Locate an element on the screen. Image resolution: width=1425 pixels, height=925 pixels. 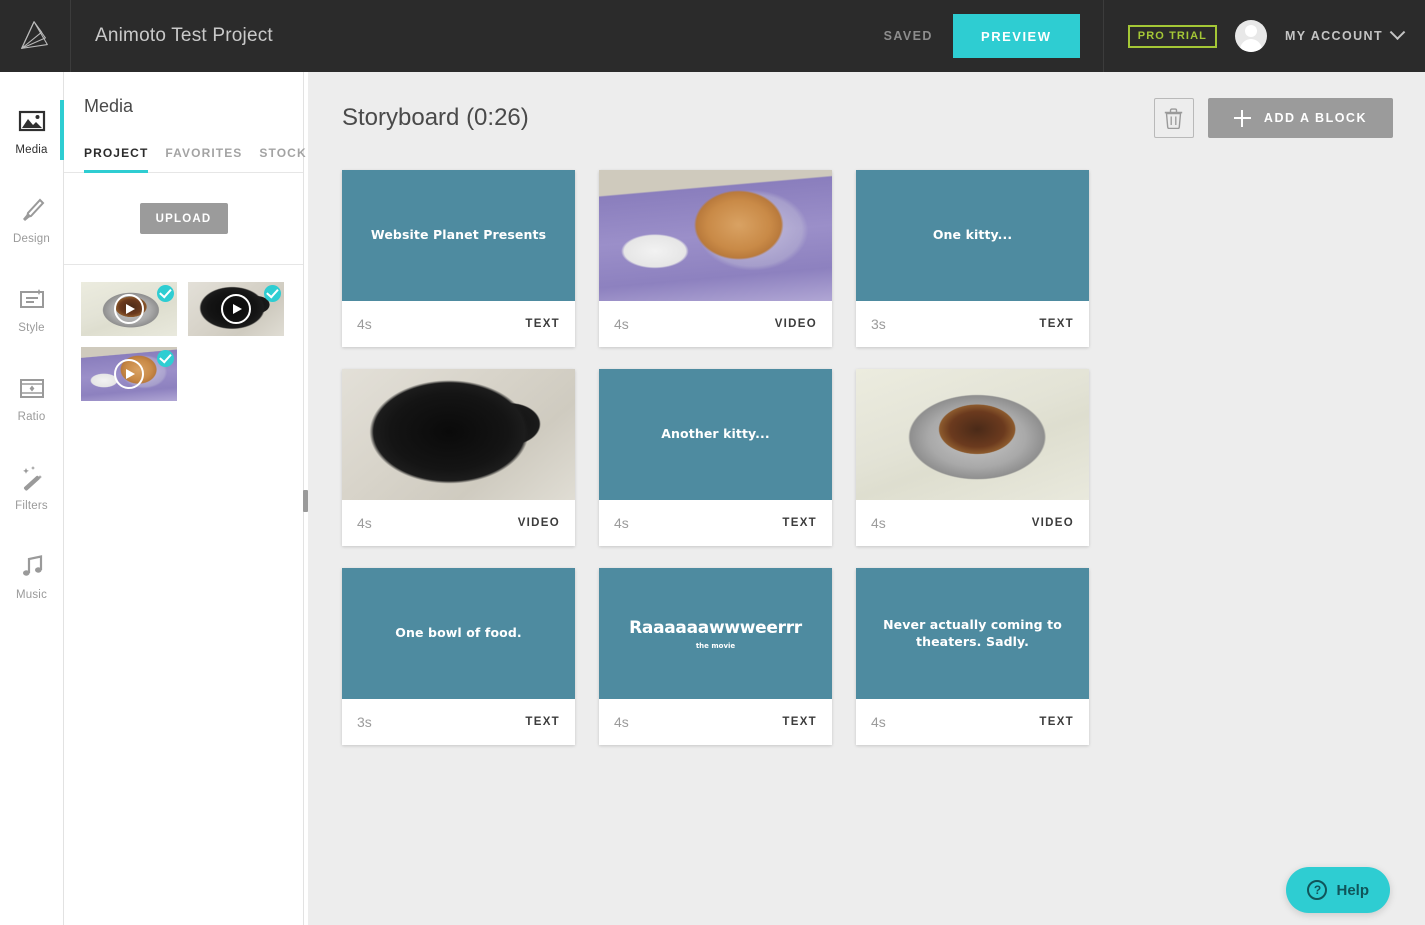
rail-label-style: Style is located at coordinates (31, 327).